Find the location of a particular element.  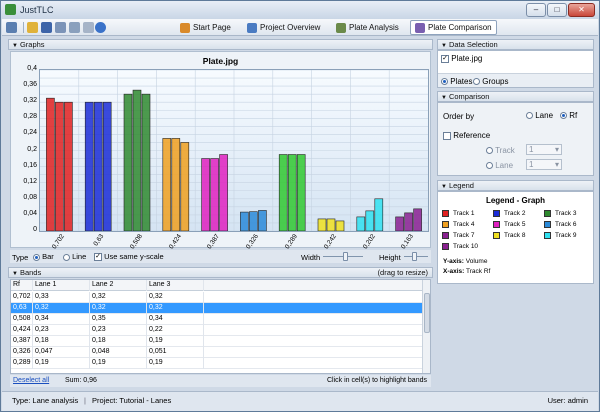

table-cell: 0,048 is located at coordinates (118, 352).